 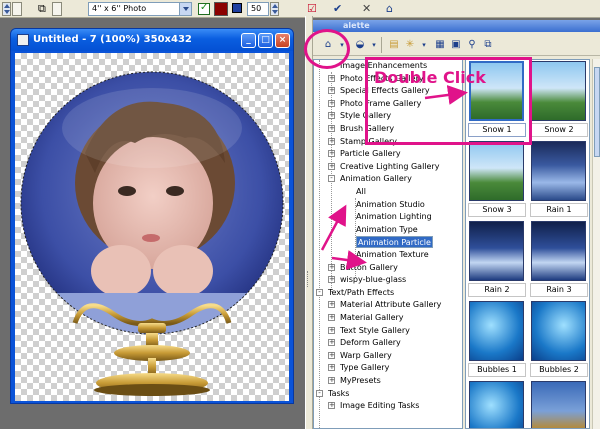 What do you see at coordinates (337, 9) in the screenshot?
I see `checkmark-icon: ✔` at bounding box center [337, 9].